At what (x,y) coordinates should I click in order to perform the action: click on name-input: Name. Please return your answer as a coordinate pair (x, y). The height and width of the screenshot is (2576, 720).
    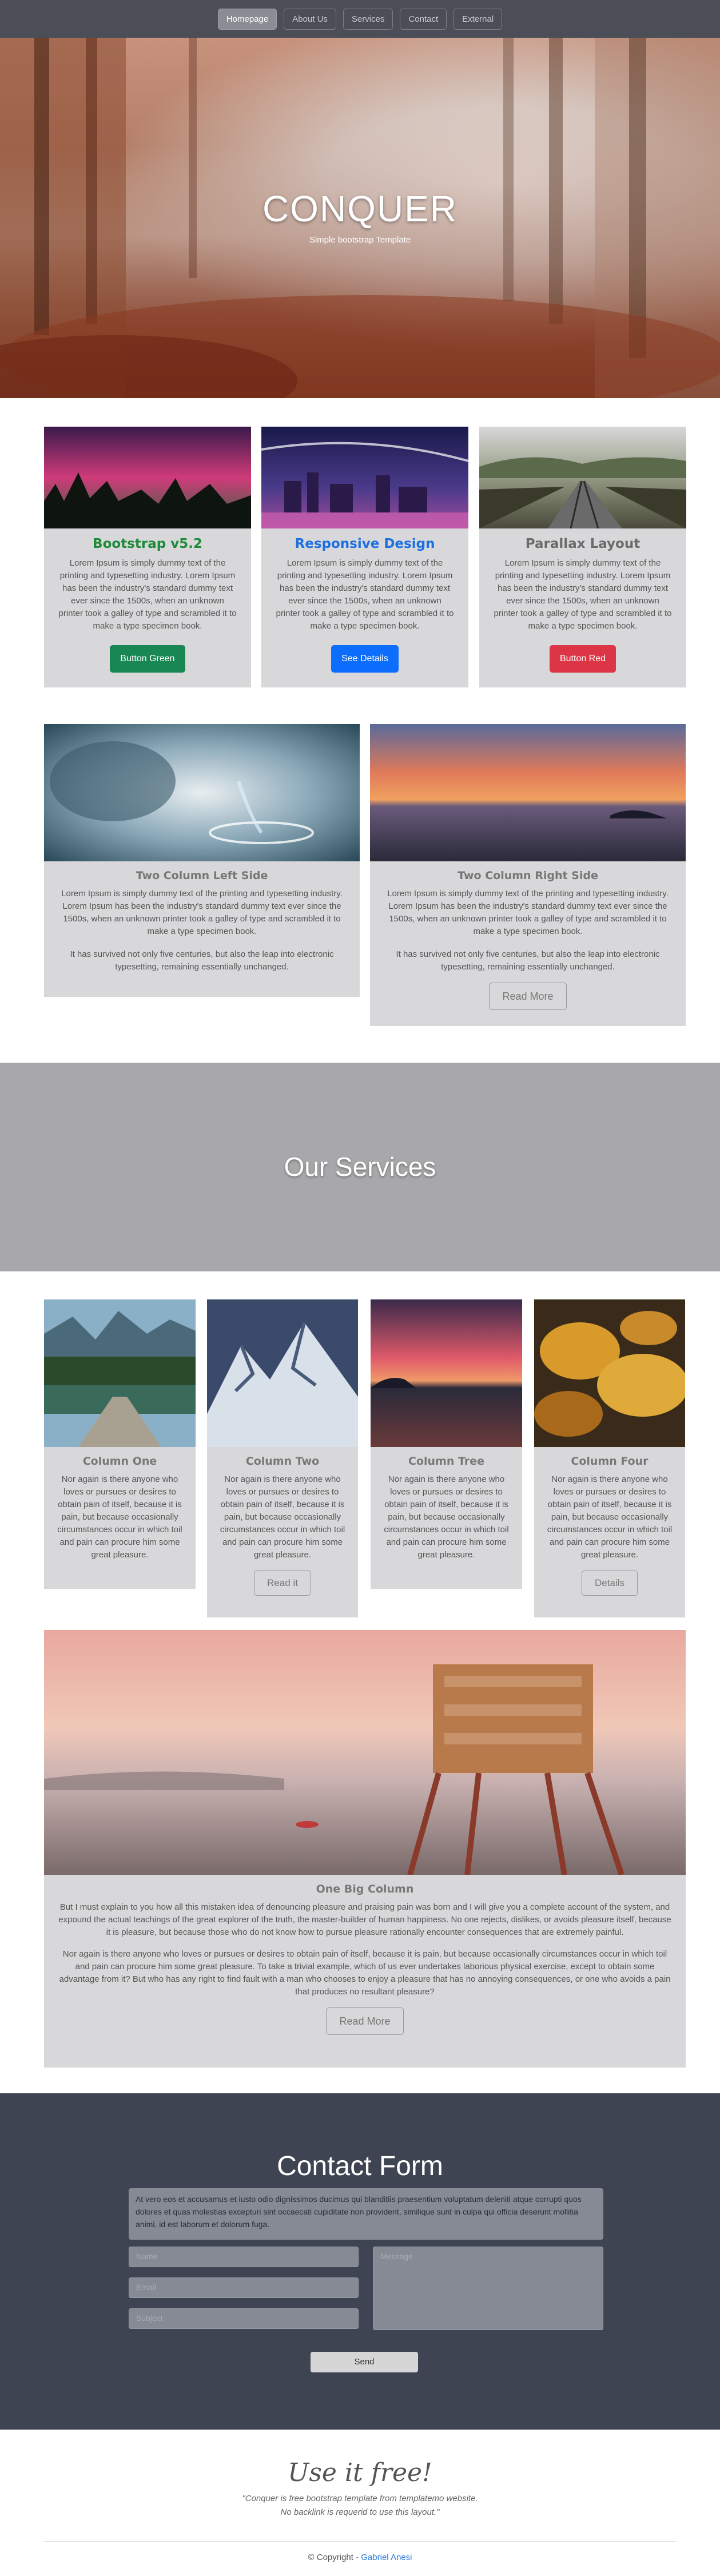
    Looking at the image, I should click on (244, 2257).